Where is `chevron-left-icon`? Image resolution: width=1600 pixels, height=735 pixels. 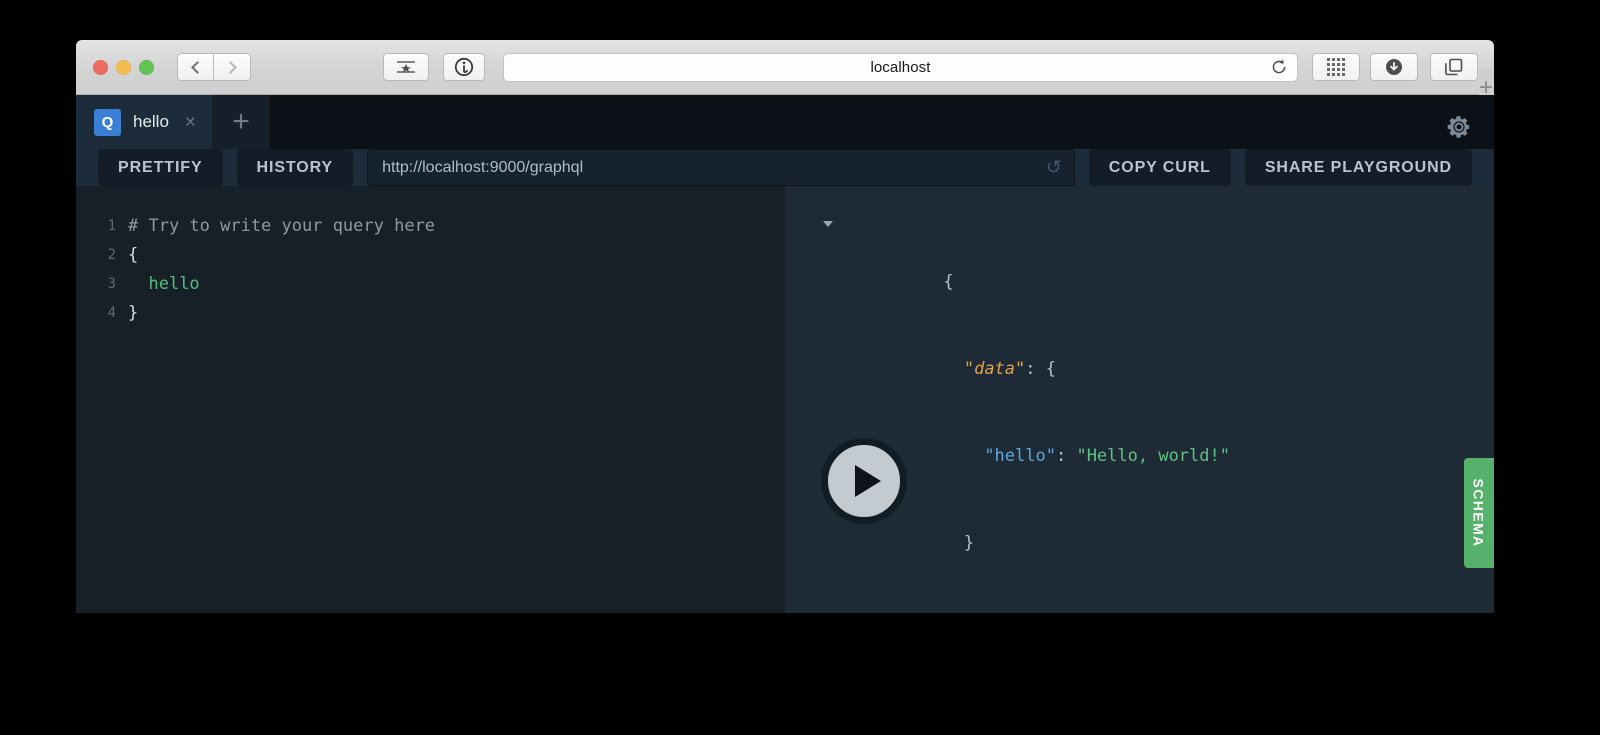 chevron-left-icon is located at coordinates (197, 67).